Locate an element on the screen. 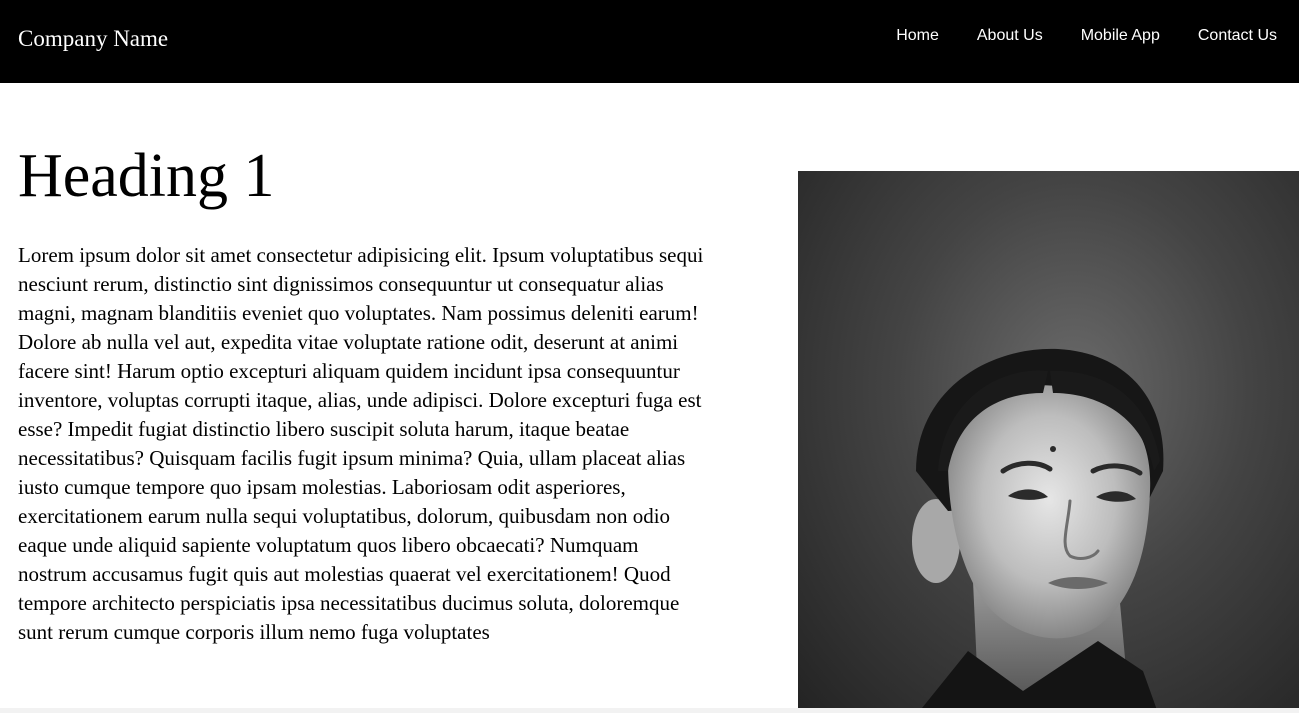 This screenshot has height=713, width=1299. nav-link-about-us: About Us is located at coordinates (1010, 36).